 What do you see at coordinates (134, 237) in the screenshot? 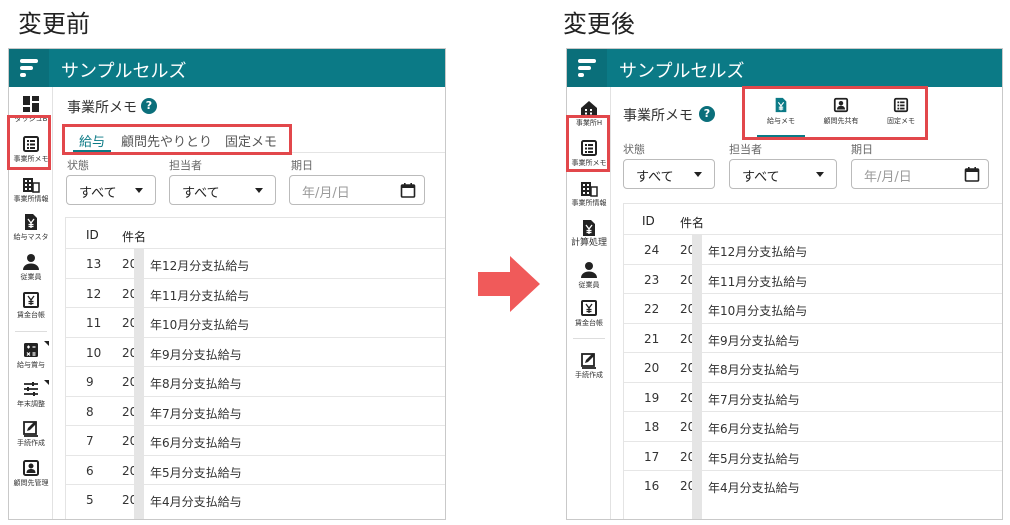
I see `column-header-subject: 件名` at bounding box center [134, 237].